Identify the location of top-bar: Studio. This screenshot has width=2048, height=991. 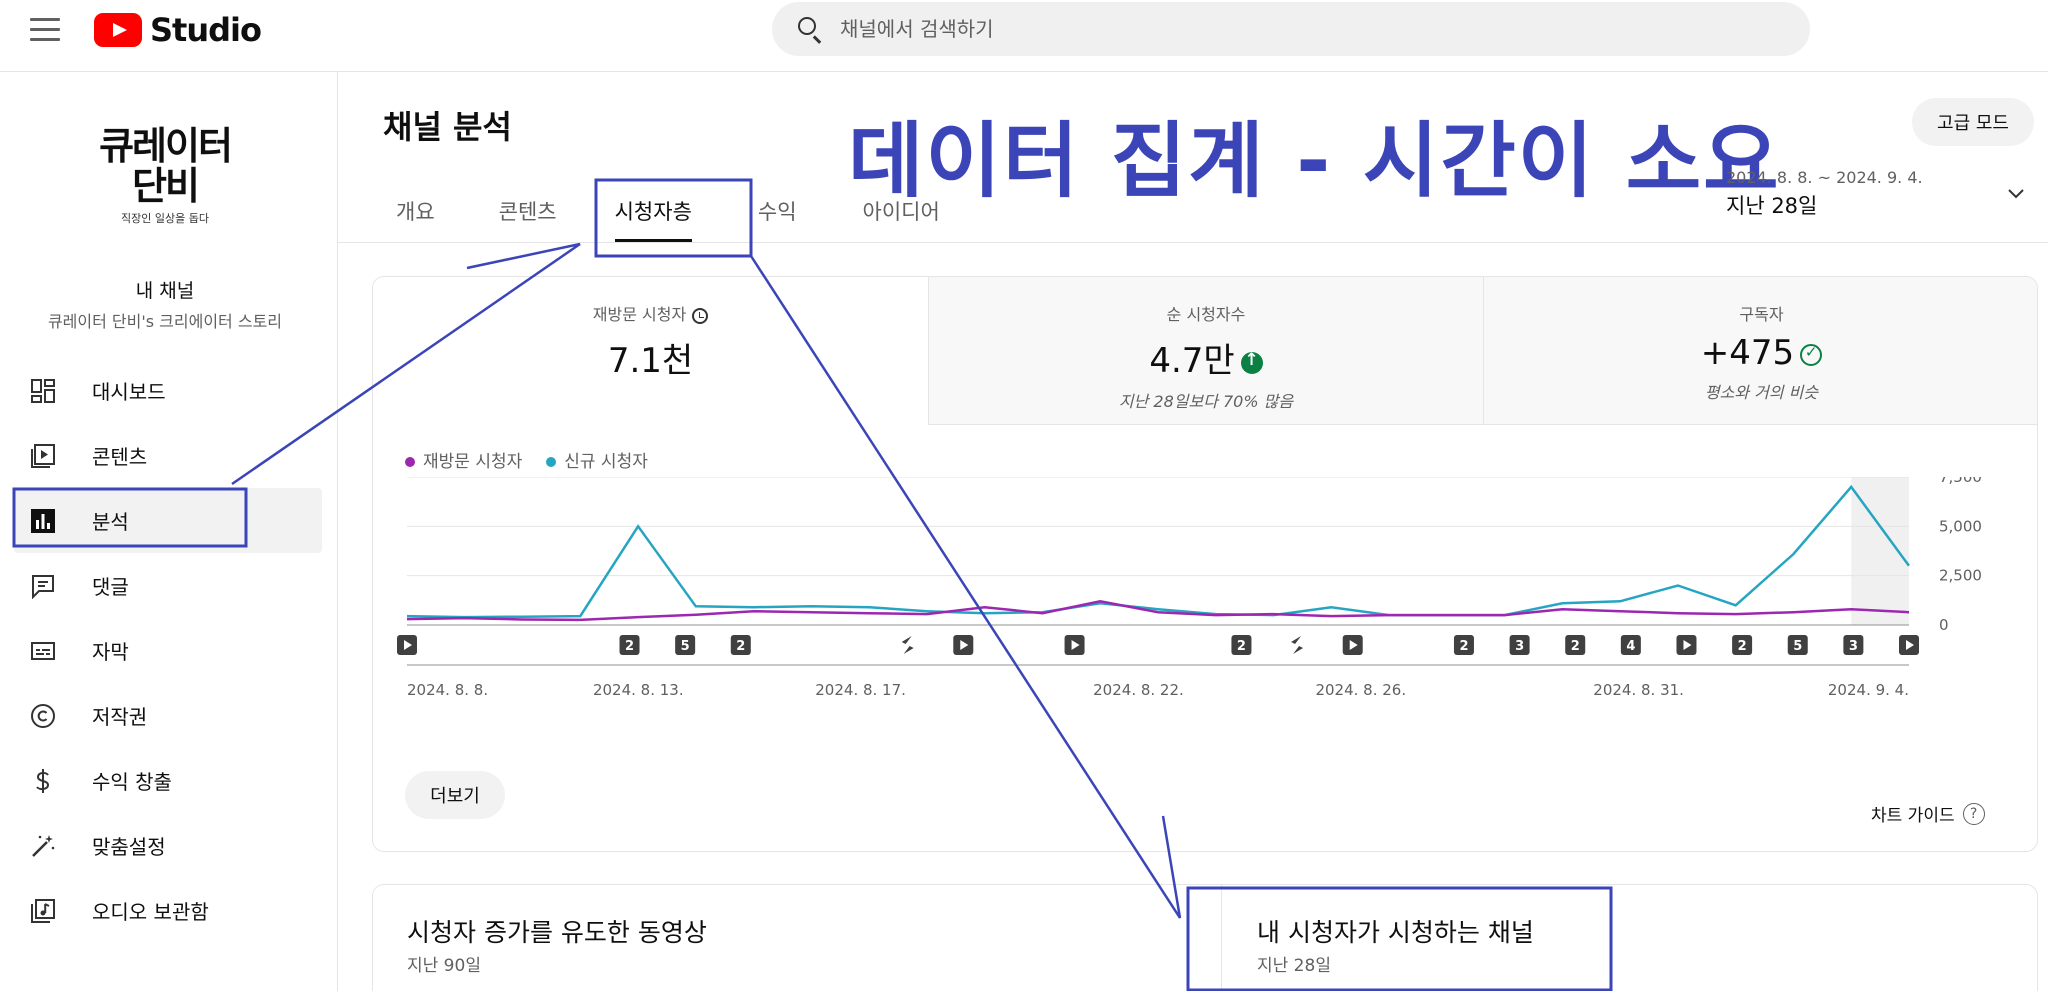
(1024, 36).